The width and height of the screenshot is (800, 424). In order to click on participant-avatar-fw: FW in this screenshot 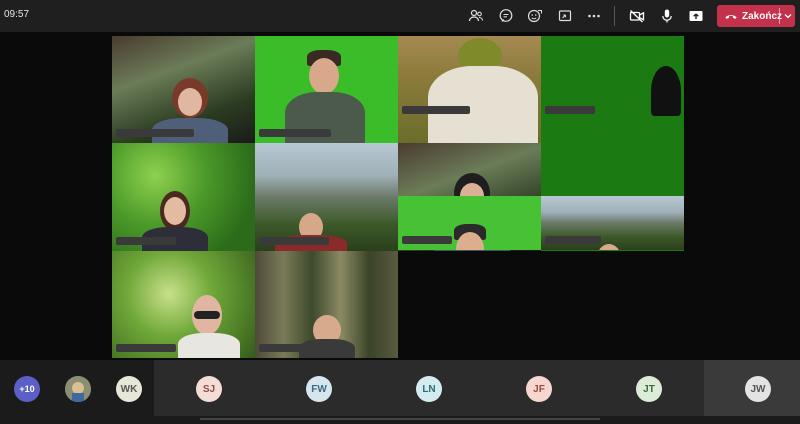, I will do `click(319, 389)`.